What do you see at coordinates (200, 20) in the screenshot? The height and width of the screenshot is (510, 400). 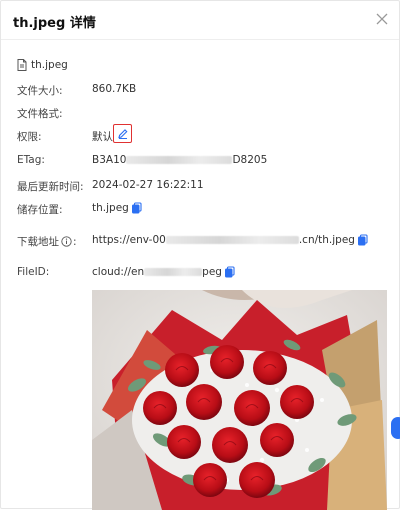 I see `dialog-header: th.jpeg 详情` at bounding box center [200, 20].